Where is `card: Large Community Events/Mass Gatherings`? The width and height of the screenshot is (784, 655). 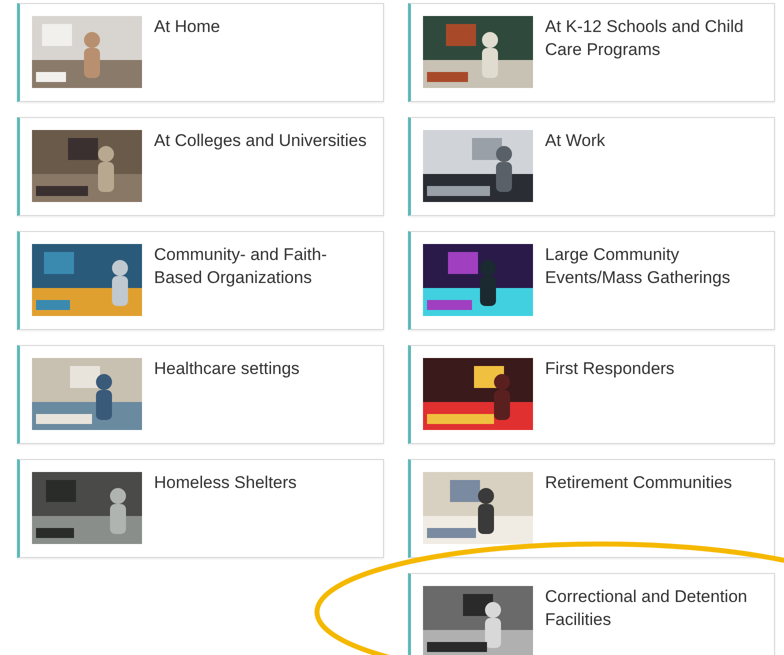
card: Large Community Events/Mass Gatherings is located at coordinates (591, 280).